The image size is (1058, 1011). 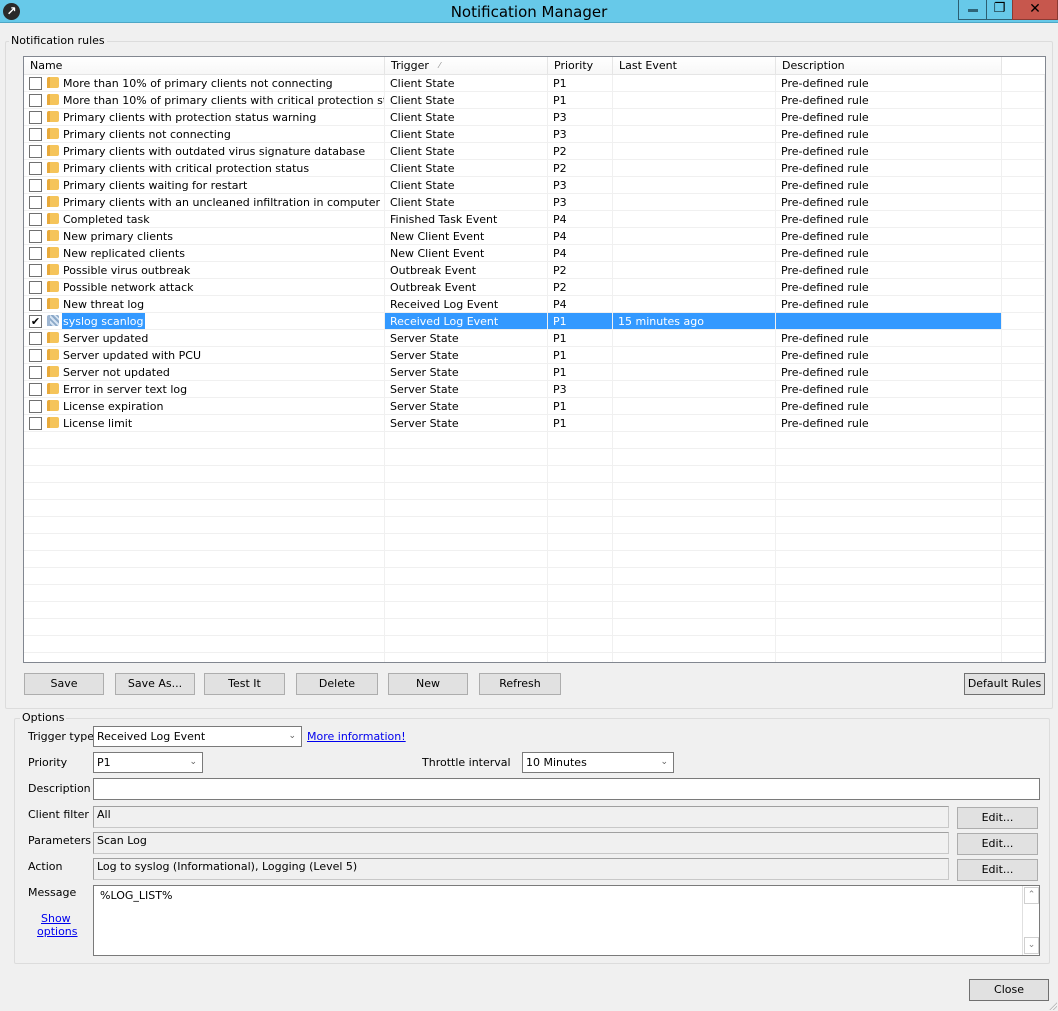 I want to click on resize-grip-icon, so click(x=1052, y=1005).